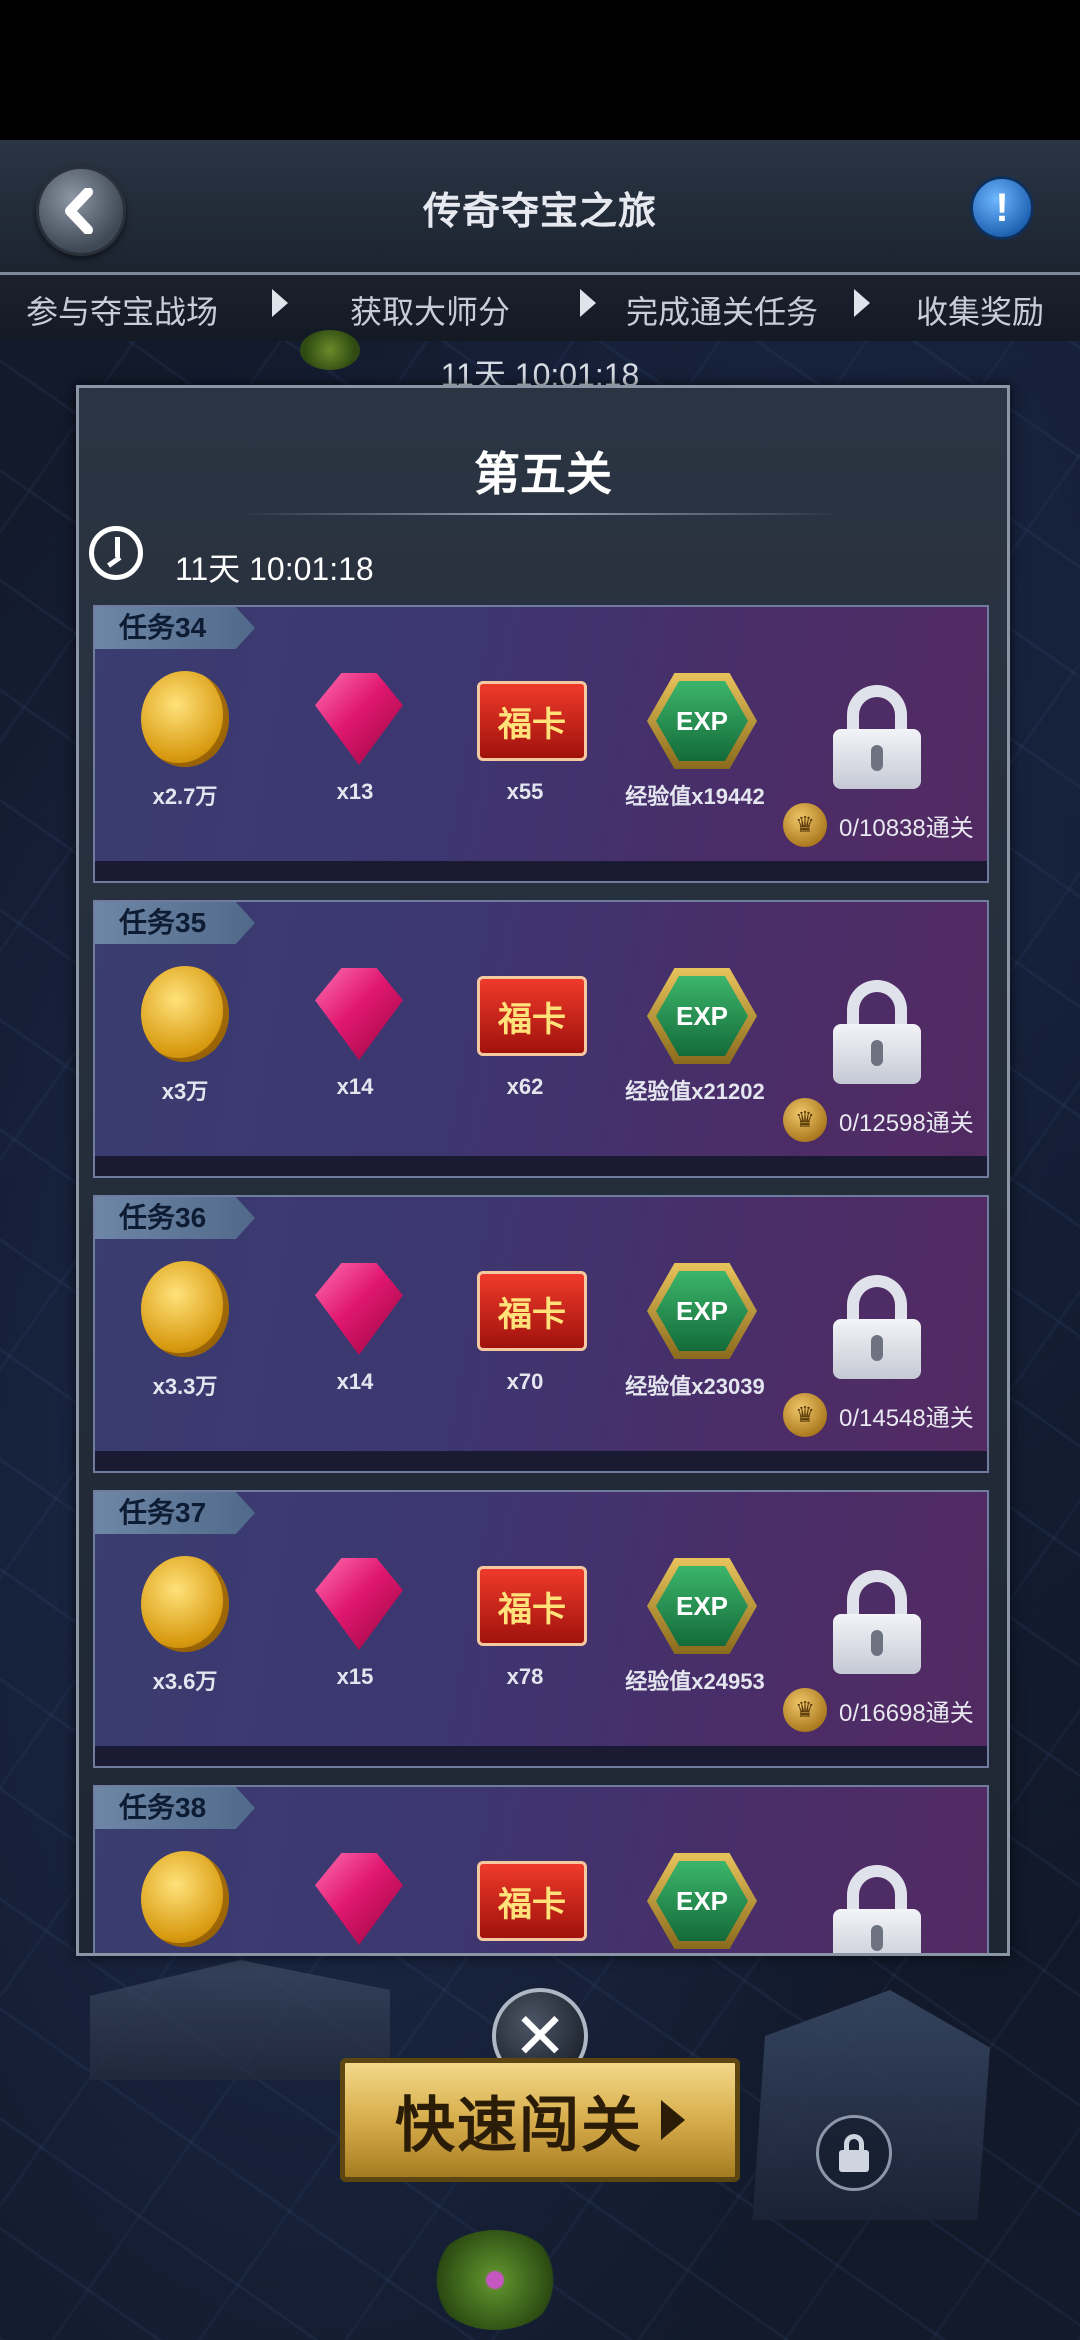 This screenshot has height=2340, width=1080. What do you see at coordinates (906, 1418) in the screenshot?
I see `progress-text: 0/14548通关` at bounding box center [906, 1418].